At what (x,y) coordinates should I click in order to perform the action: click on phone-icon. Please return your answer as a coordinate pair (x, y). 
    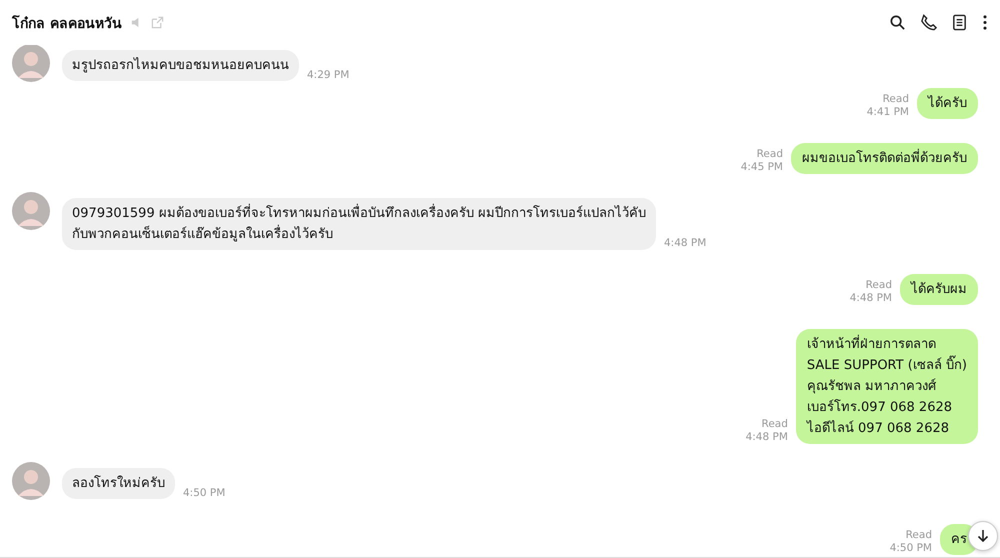
    Looking at the image, I should click on (928, 22).